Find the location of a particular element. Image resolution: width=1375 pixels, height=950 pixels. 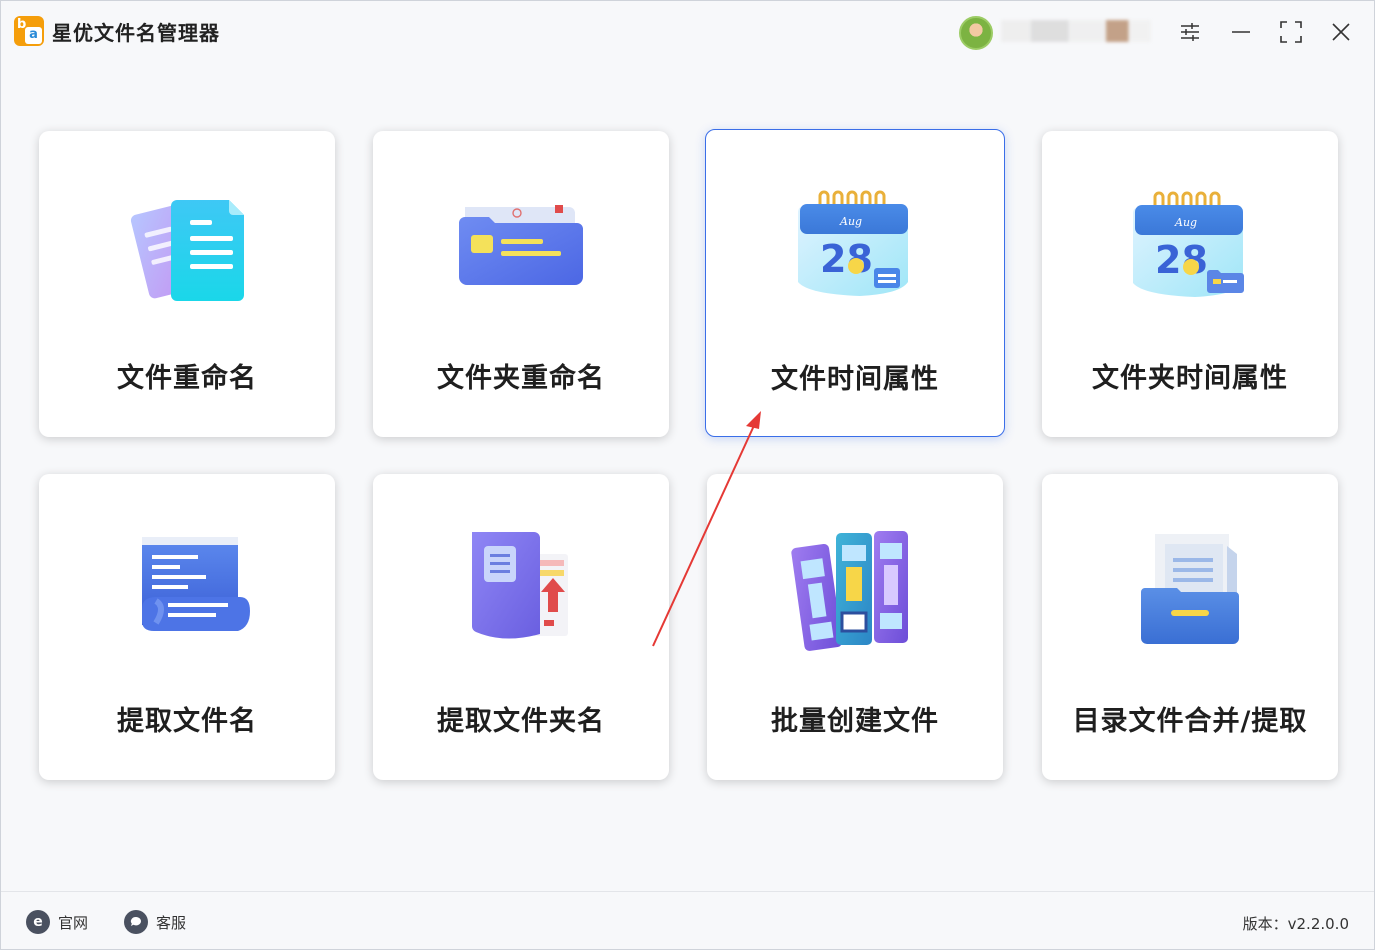

card-file-rename: 文件重命名 is located at coordinates (187, 284).